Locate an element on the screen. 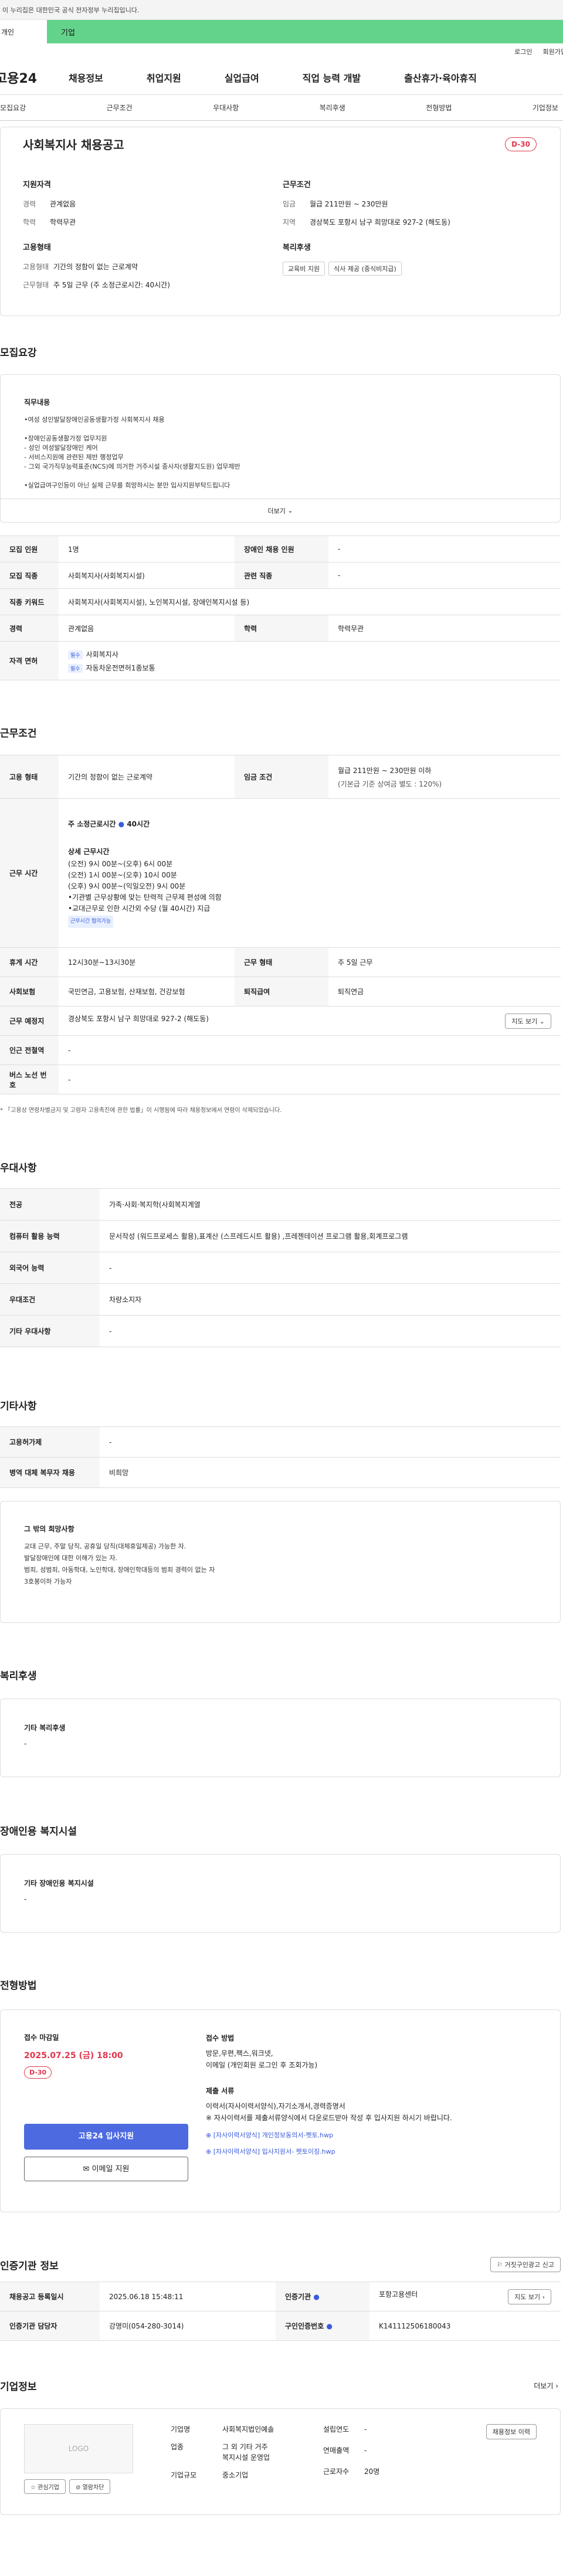 The width and height of the screenshot is (563, 2576). loc-value: 경상북도 포항시 남구 희망대로 927-2 (해도동) is located at coordinates (380, 222).